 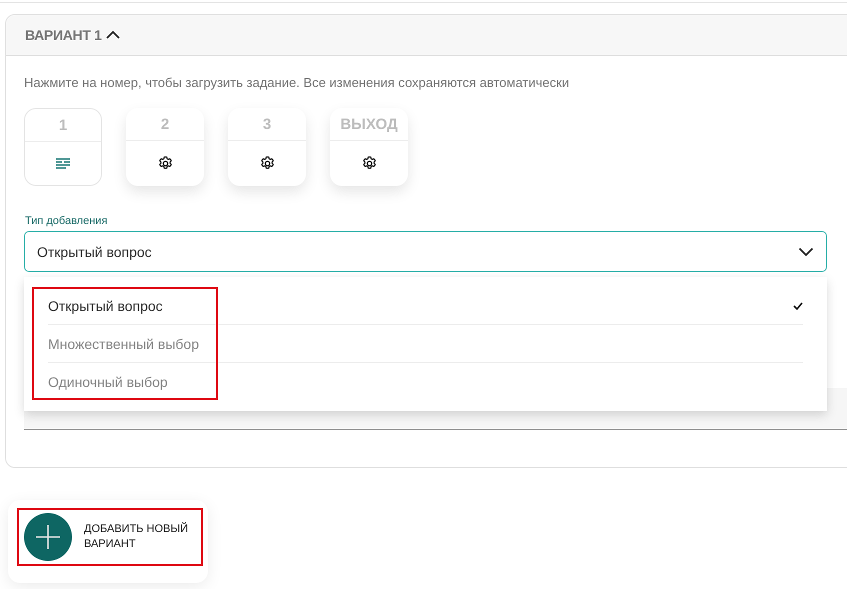 I want to click on check-icon, so click(x=798, y=306).